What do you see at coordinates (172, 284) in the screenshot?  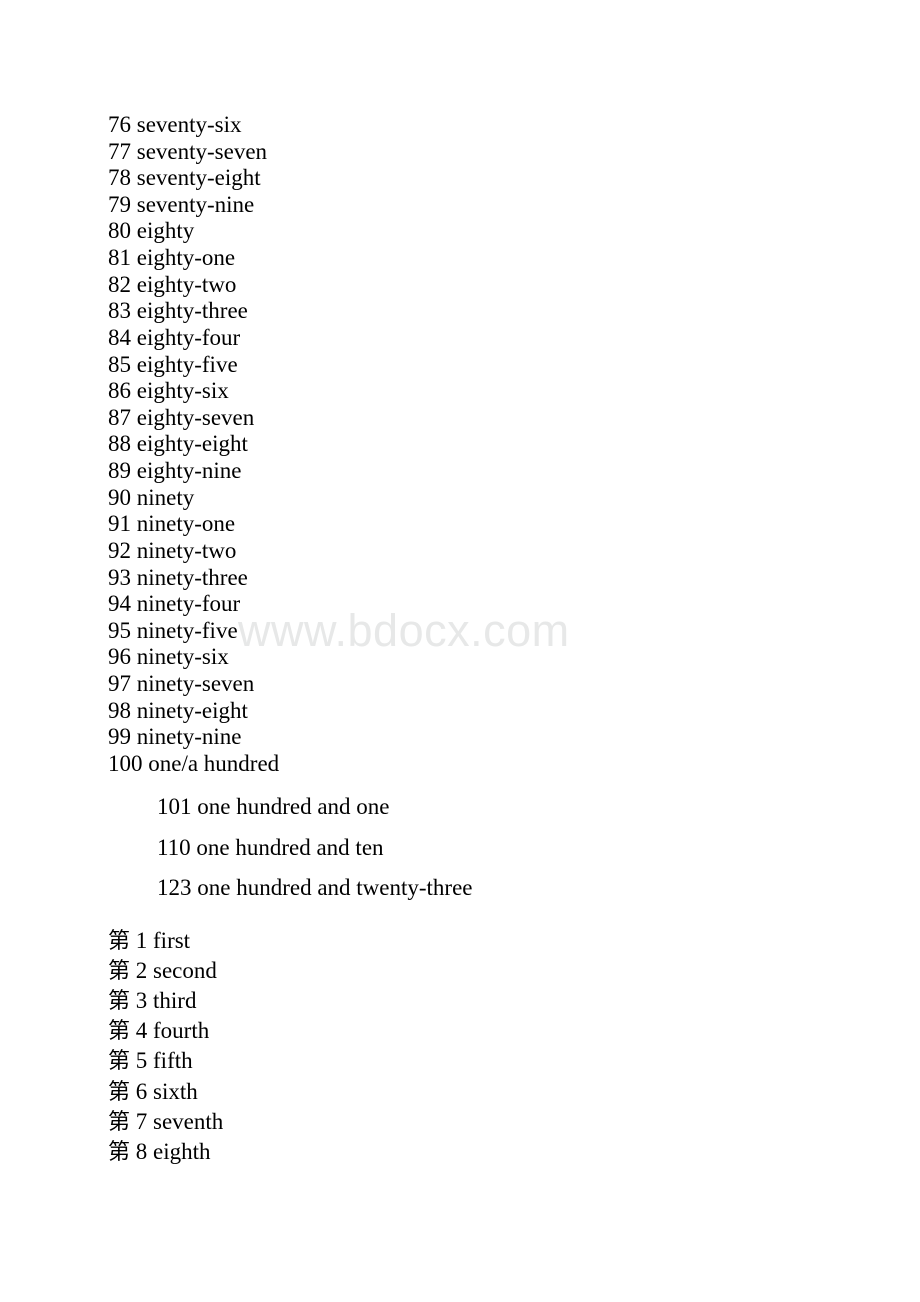 I see `cardinal-line: 82 eighty-two` at bounding box center [172, 284].